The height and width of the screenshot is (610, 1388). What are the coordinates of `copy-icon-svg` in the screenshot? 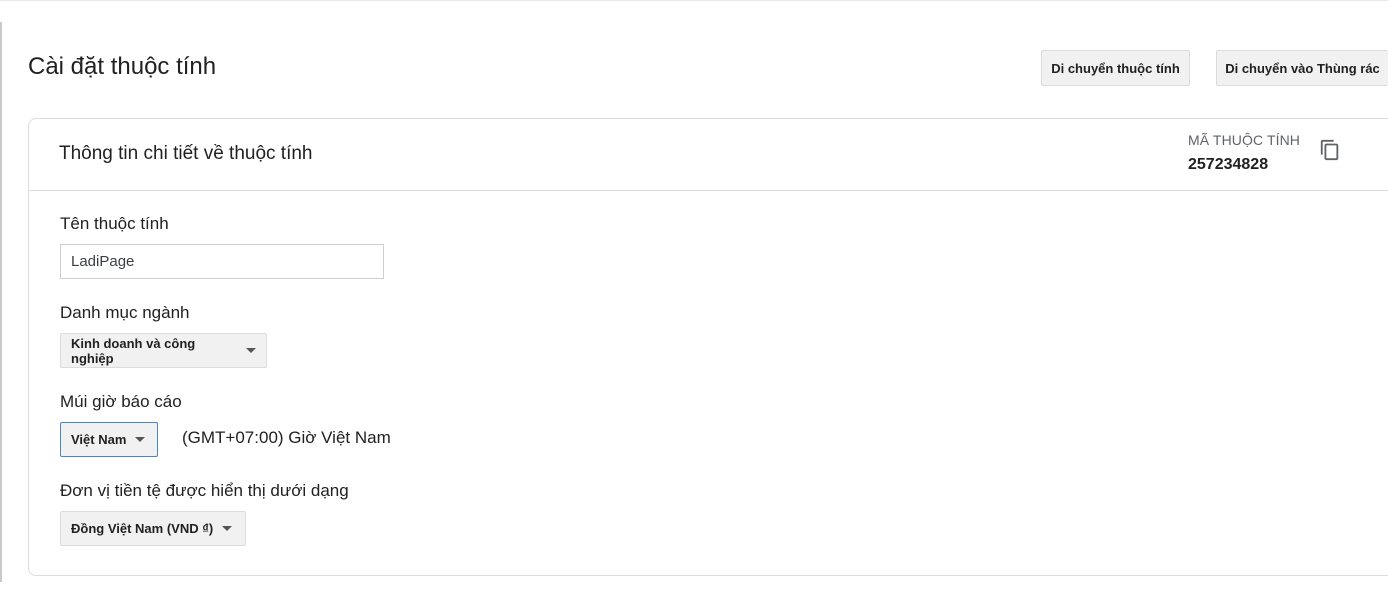 It's located at (1329, 150).